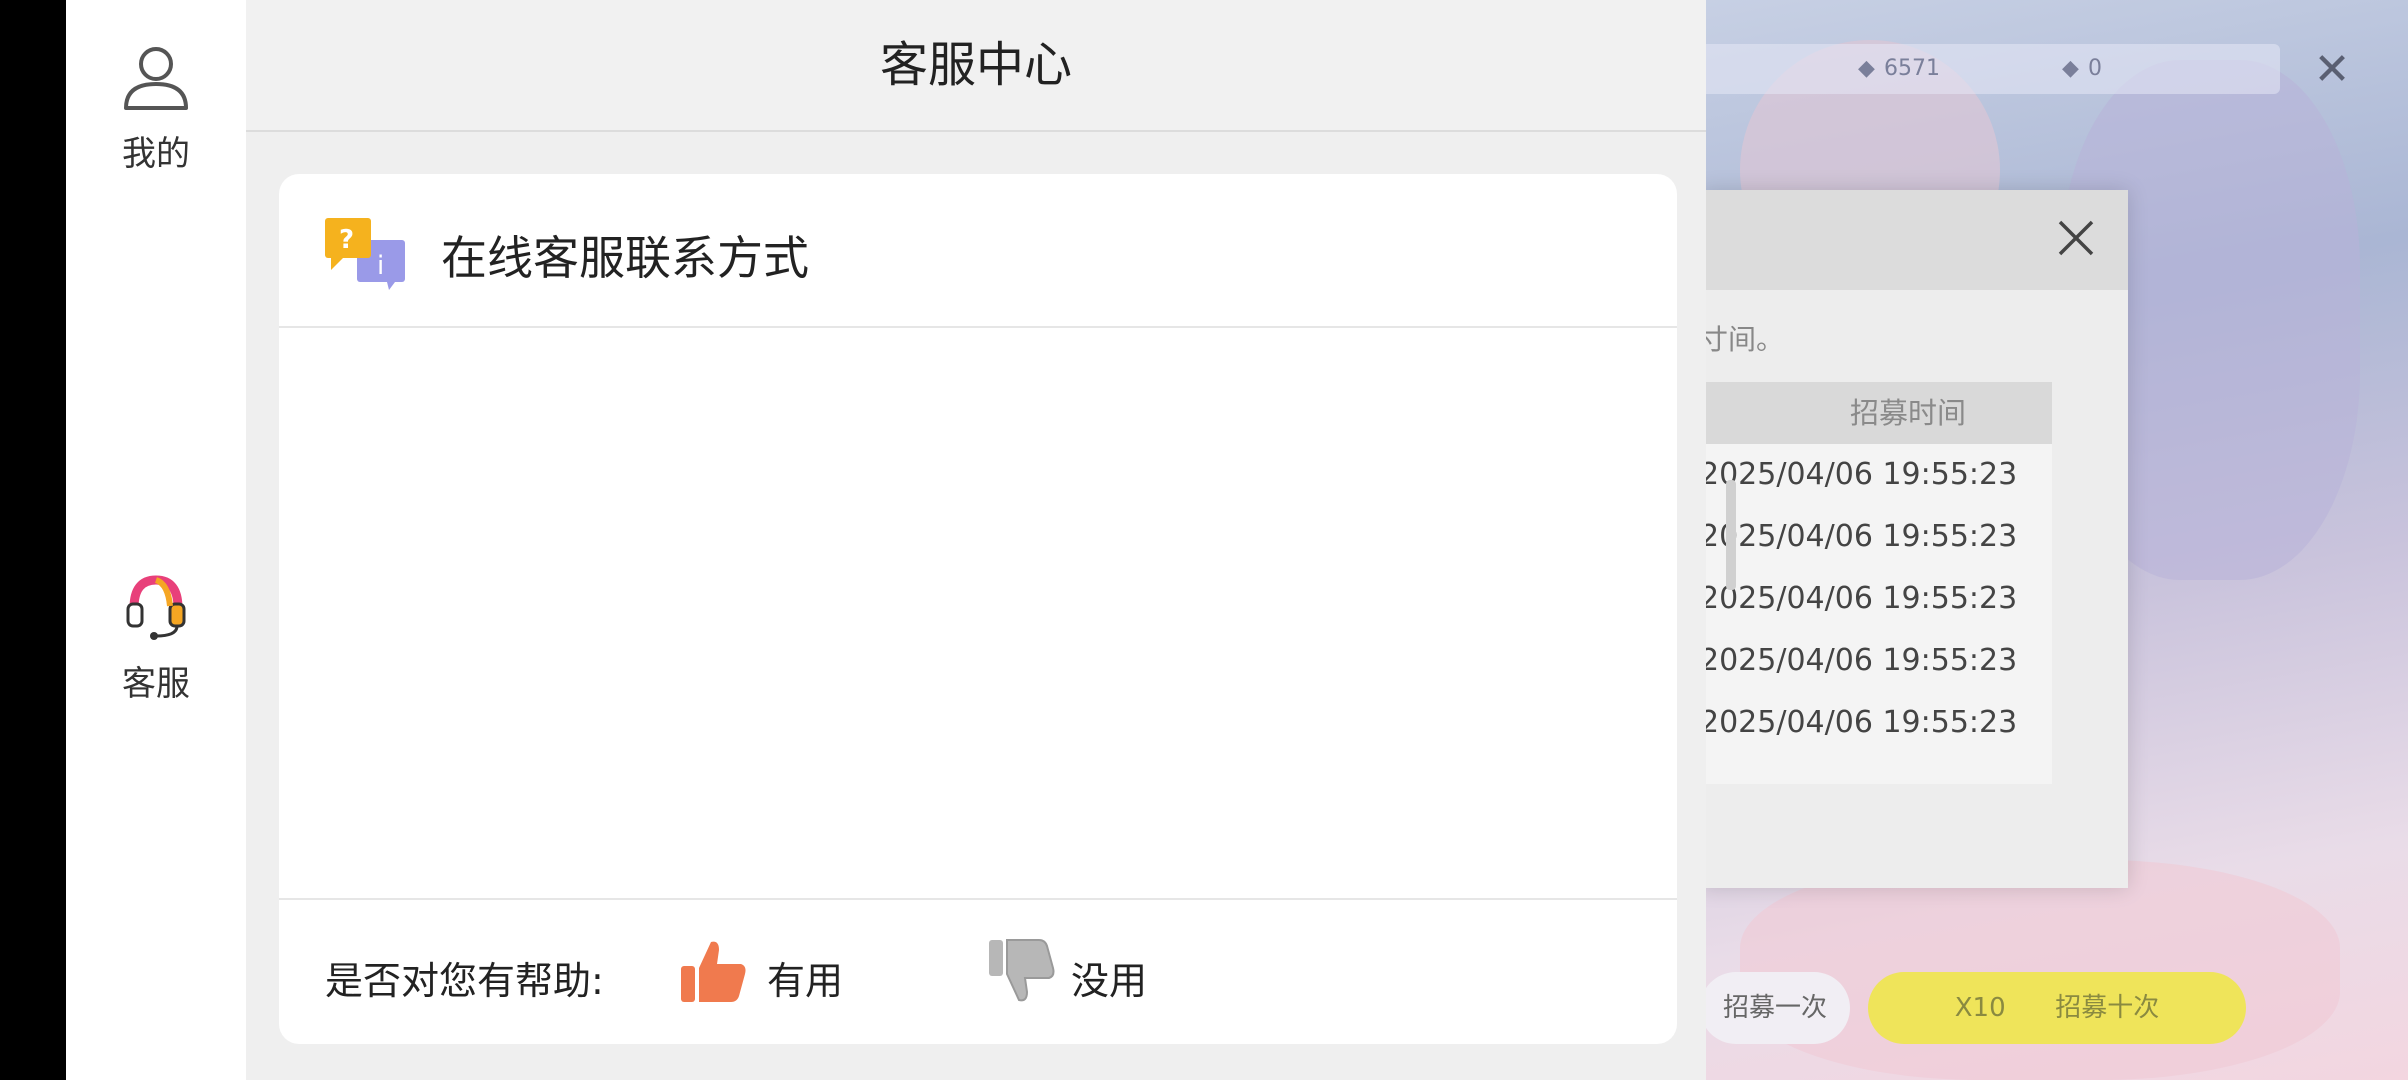 This screenshot has width=2408, height=1080. I want to click on card-title: 在线客服联系方式, so click(625, 258).